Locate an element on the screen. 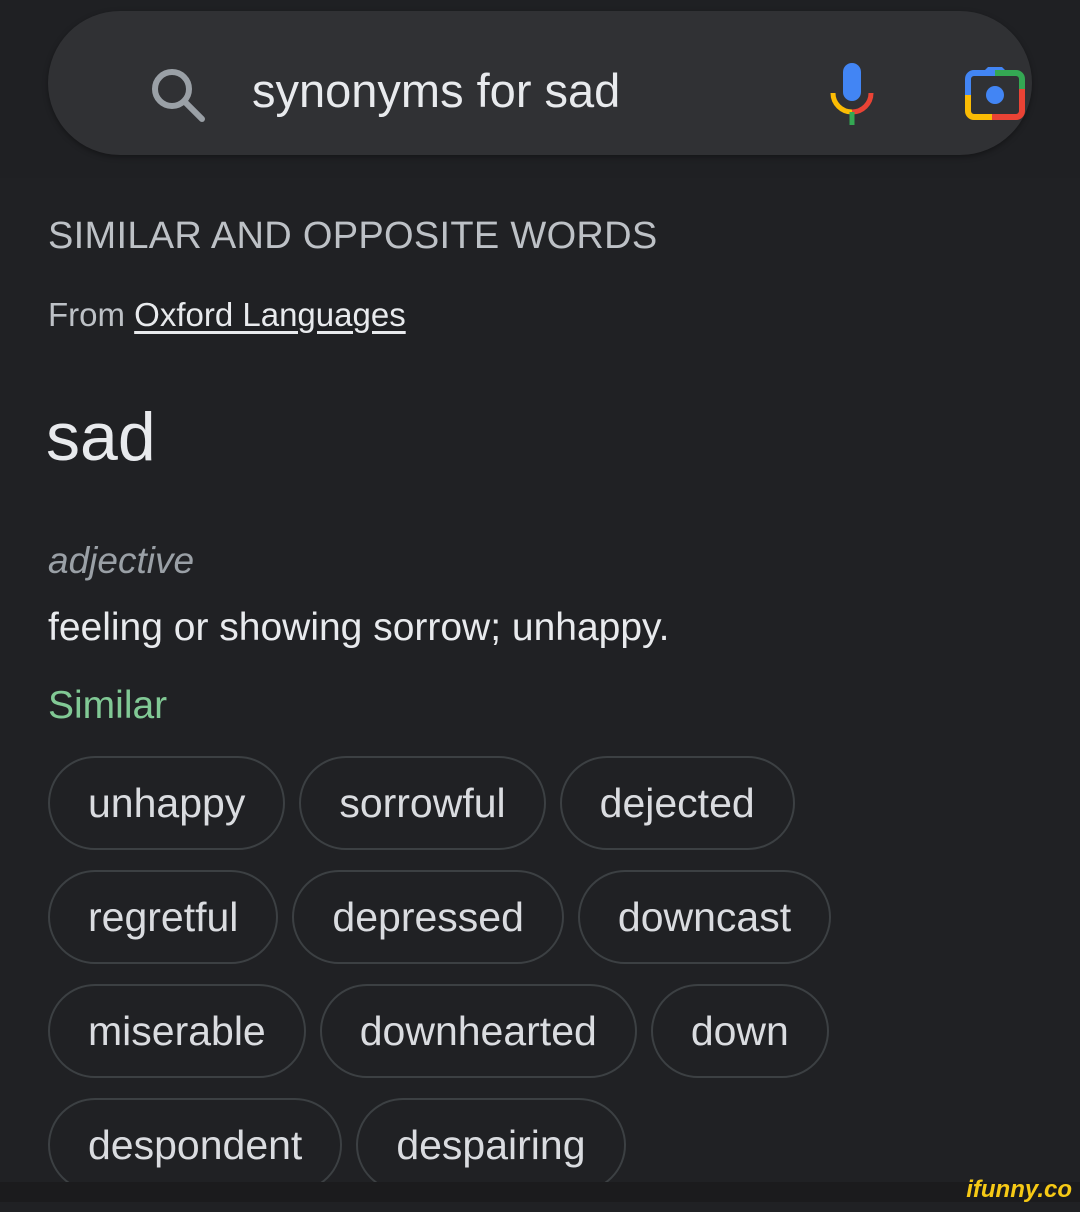 Image resolution: width=1080 pixels, height=1212 pixels. chip-row: unhappy sorrowful dejected is located at coordinates (439, 803).